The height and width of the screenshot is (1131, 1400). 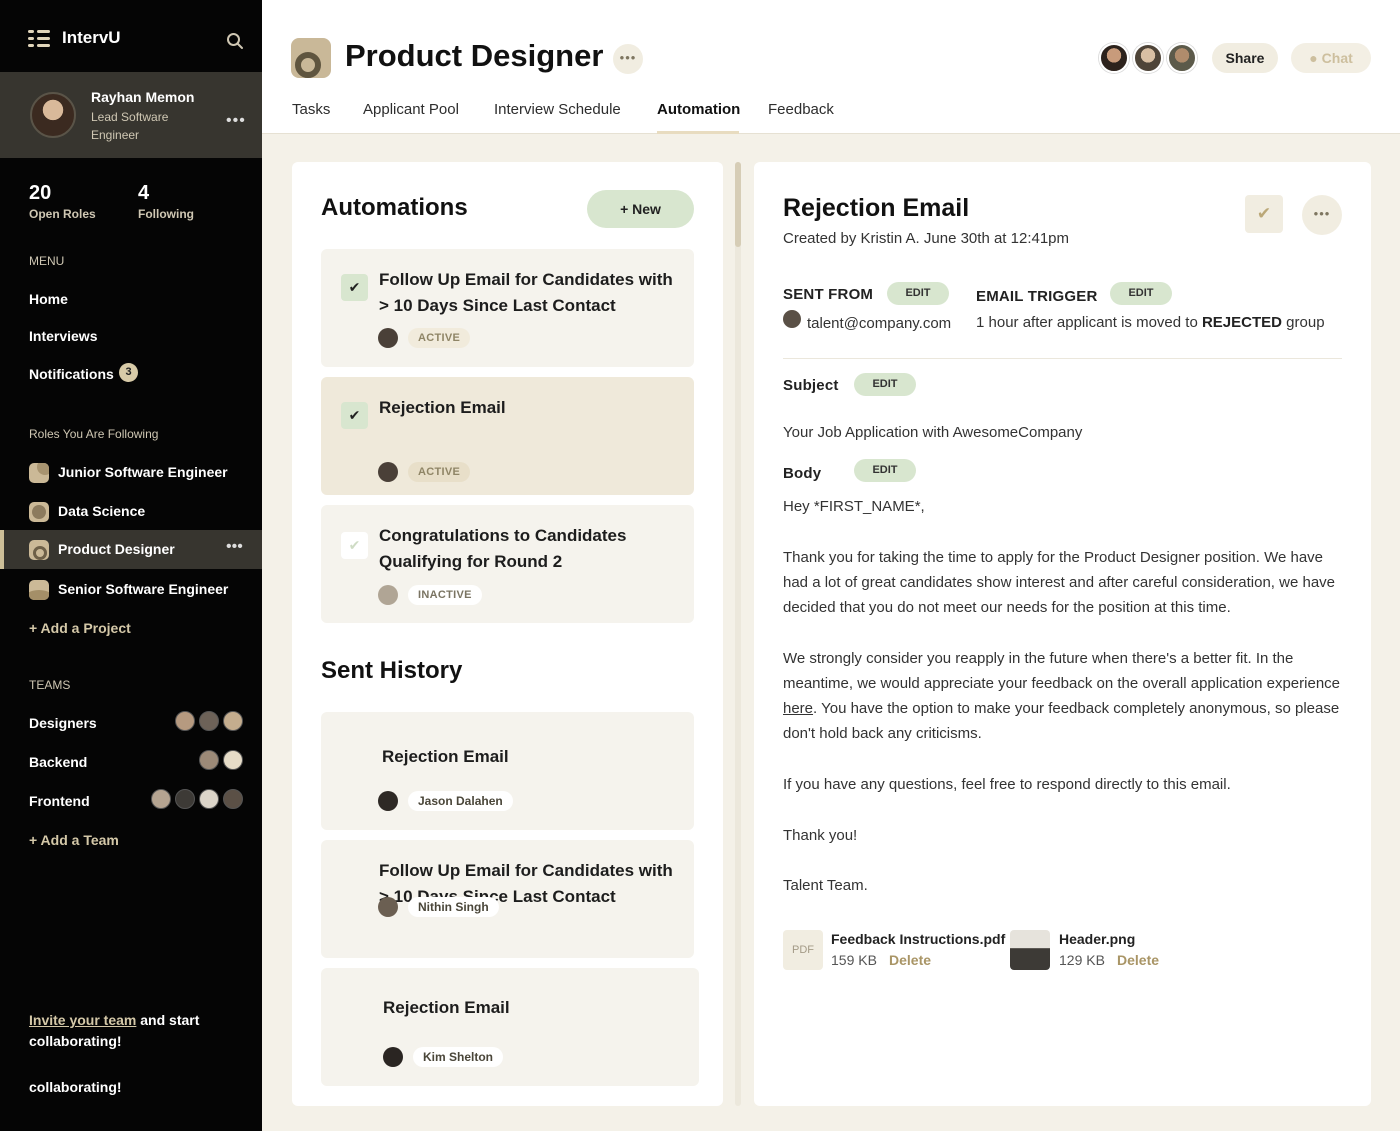 What do you see at coordinates (131, 115) in the screenshot?
I see `profile-card: Rayhan Memon Lead Software Engineer •••` at bounding box center [131, 115].